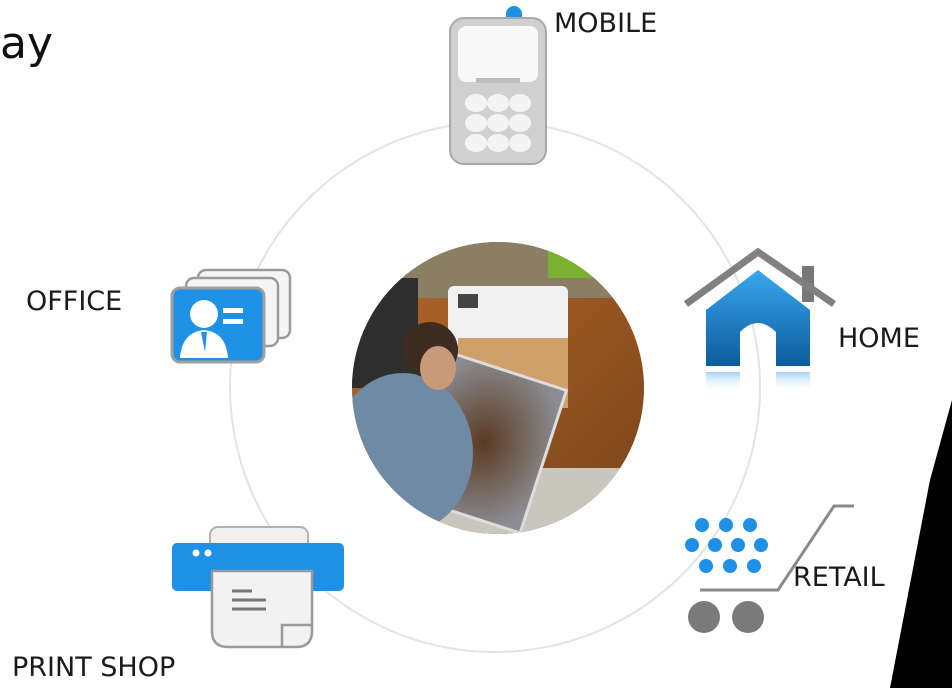 The height and width of the screenshot is (688, 952). I want to click on house-icon, so click(764, 323).